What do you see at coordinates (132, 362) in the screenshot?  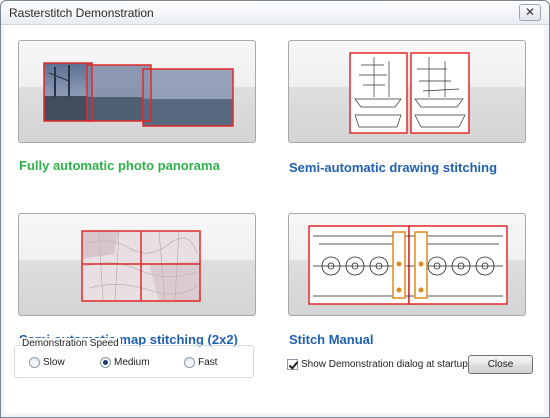 I see `speed-option-label: Medium` at bounding box center [132, 362].